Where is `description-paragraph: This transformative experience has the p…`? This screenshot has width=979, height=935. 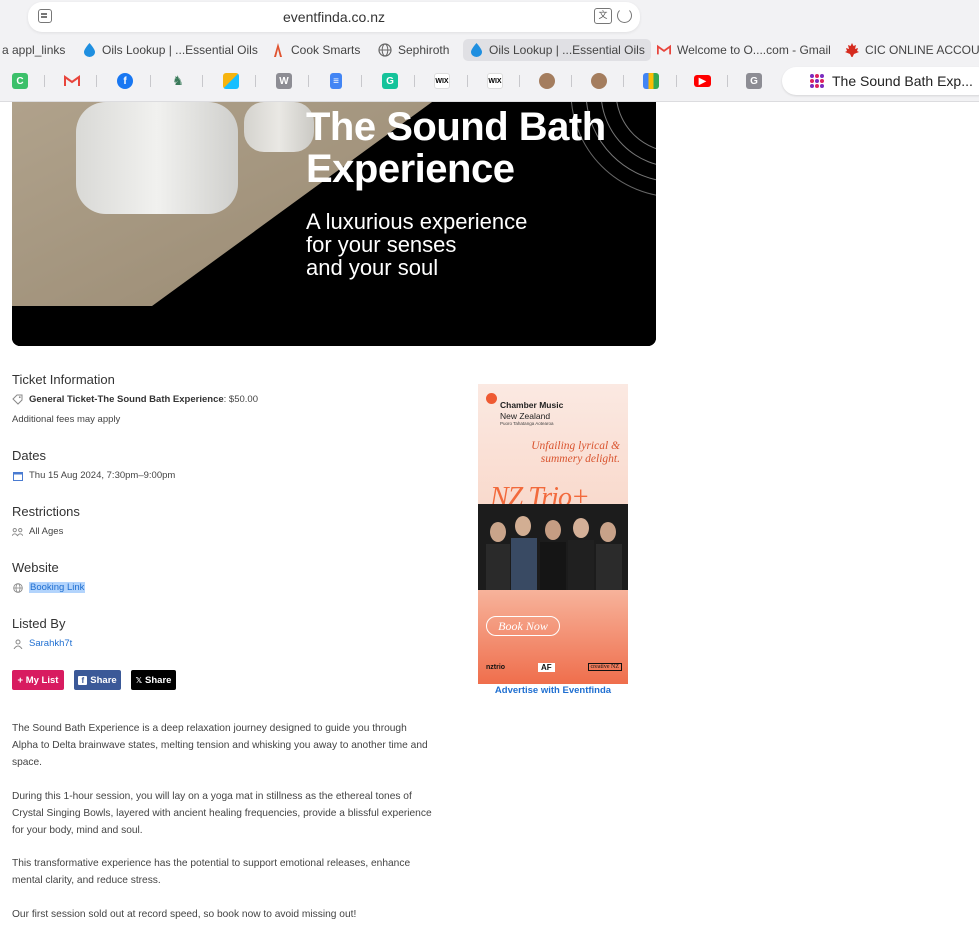
description-paragraph: This transformative experience has the p… is located at coordinates (211, 872).